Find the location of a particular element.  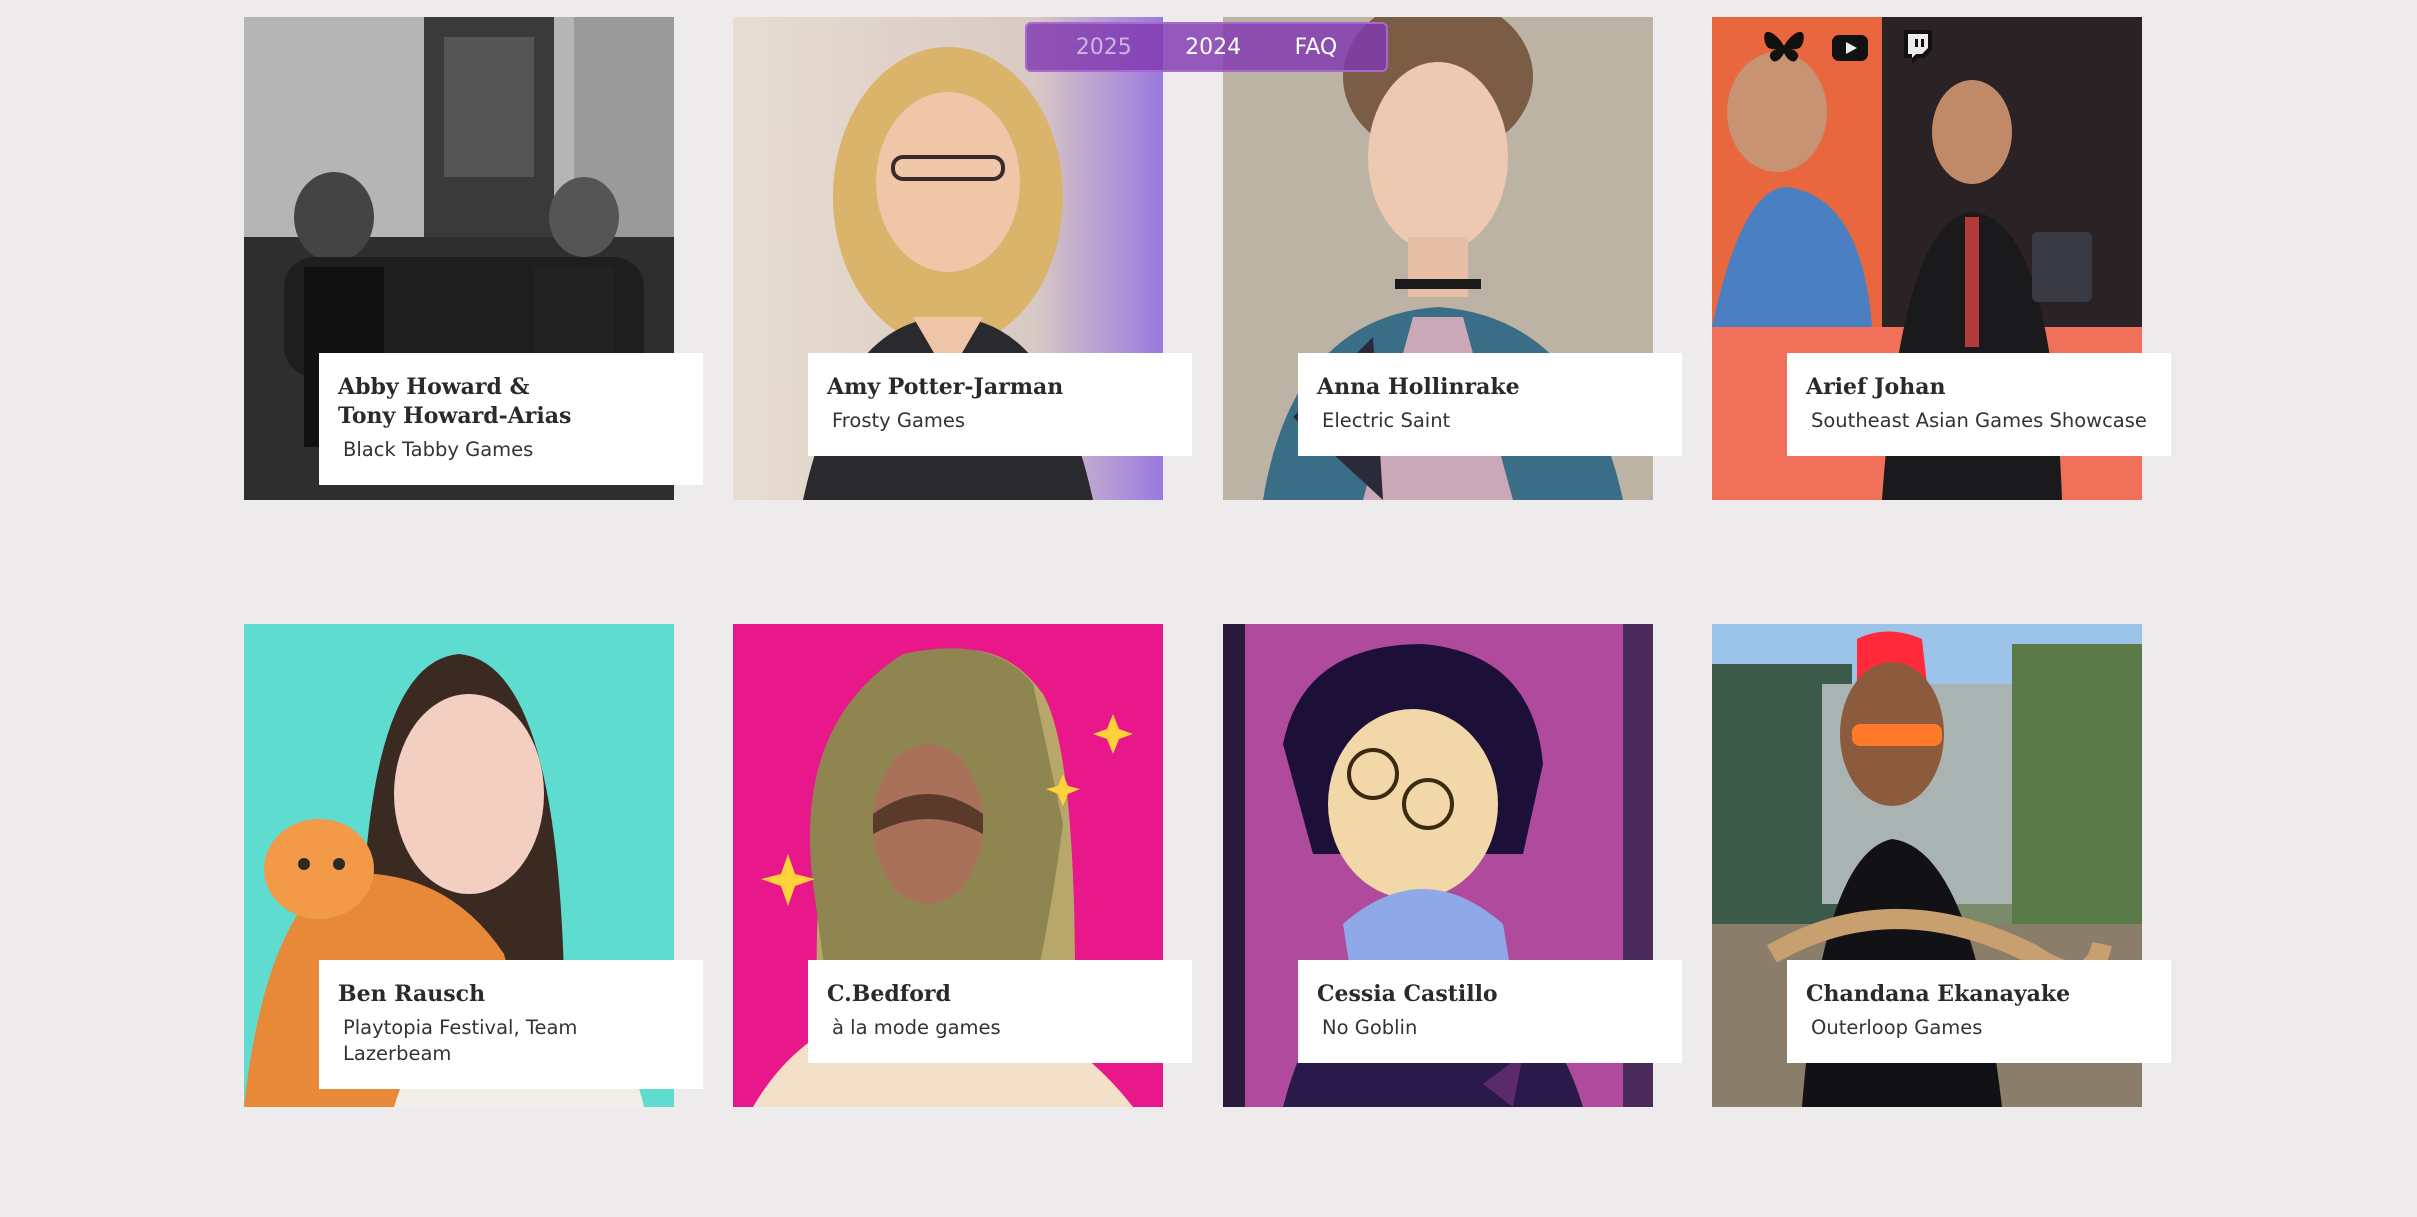

speaker-card: Cessia Castillo No Goblin is located at coordinates (1452, 865).